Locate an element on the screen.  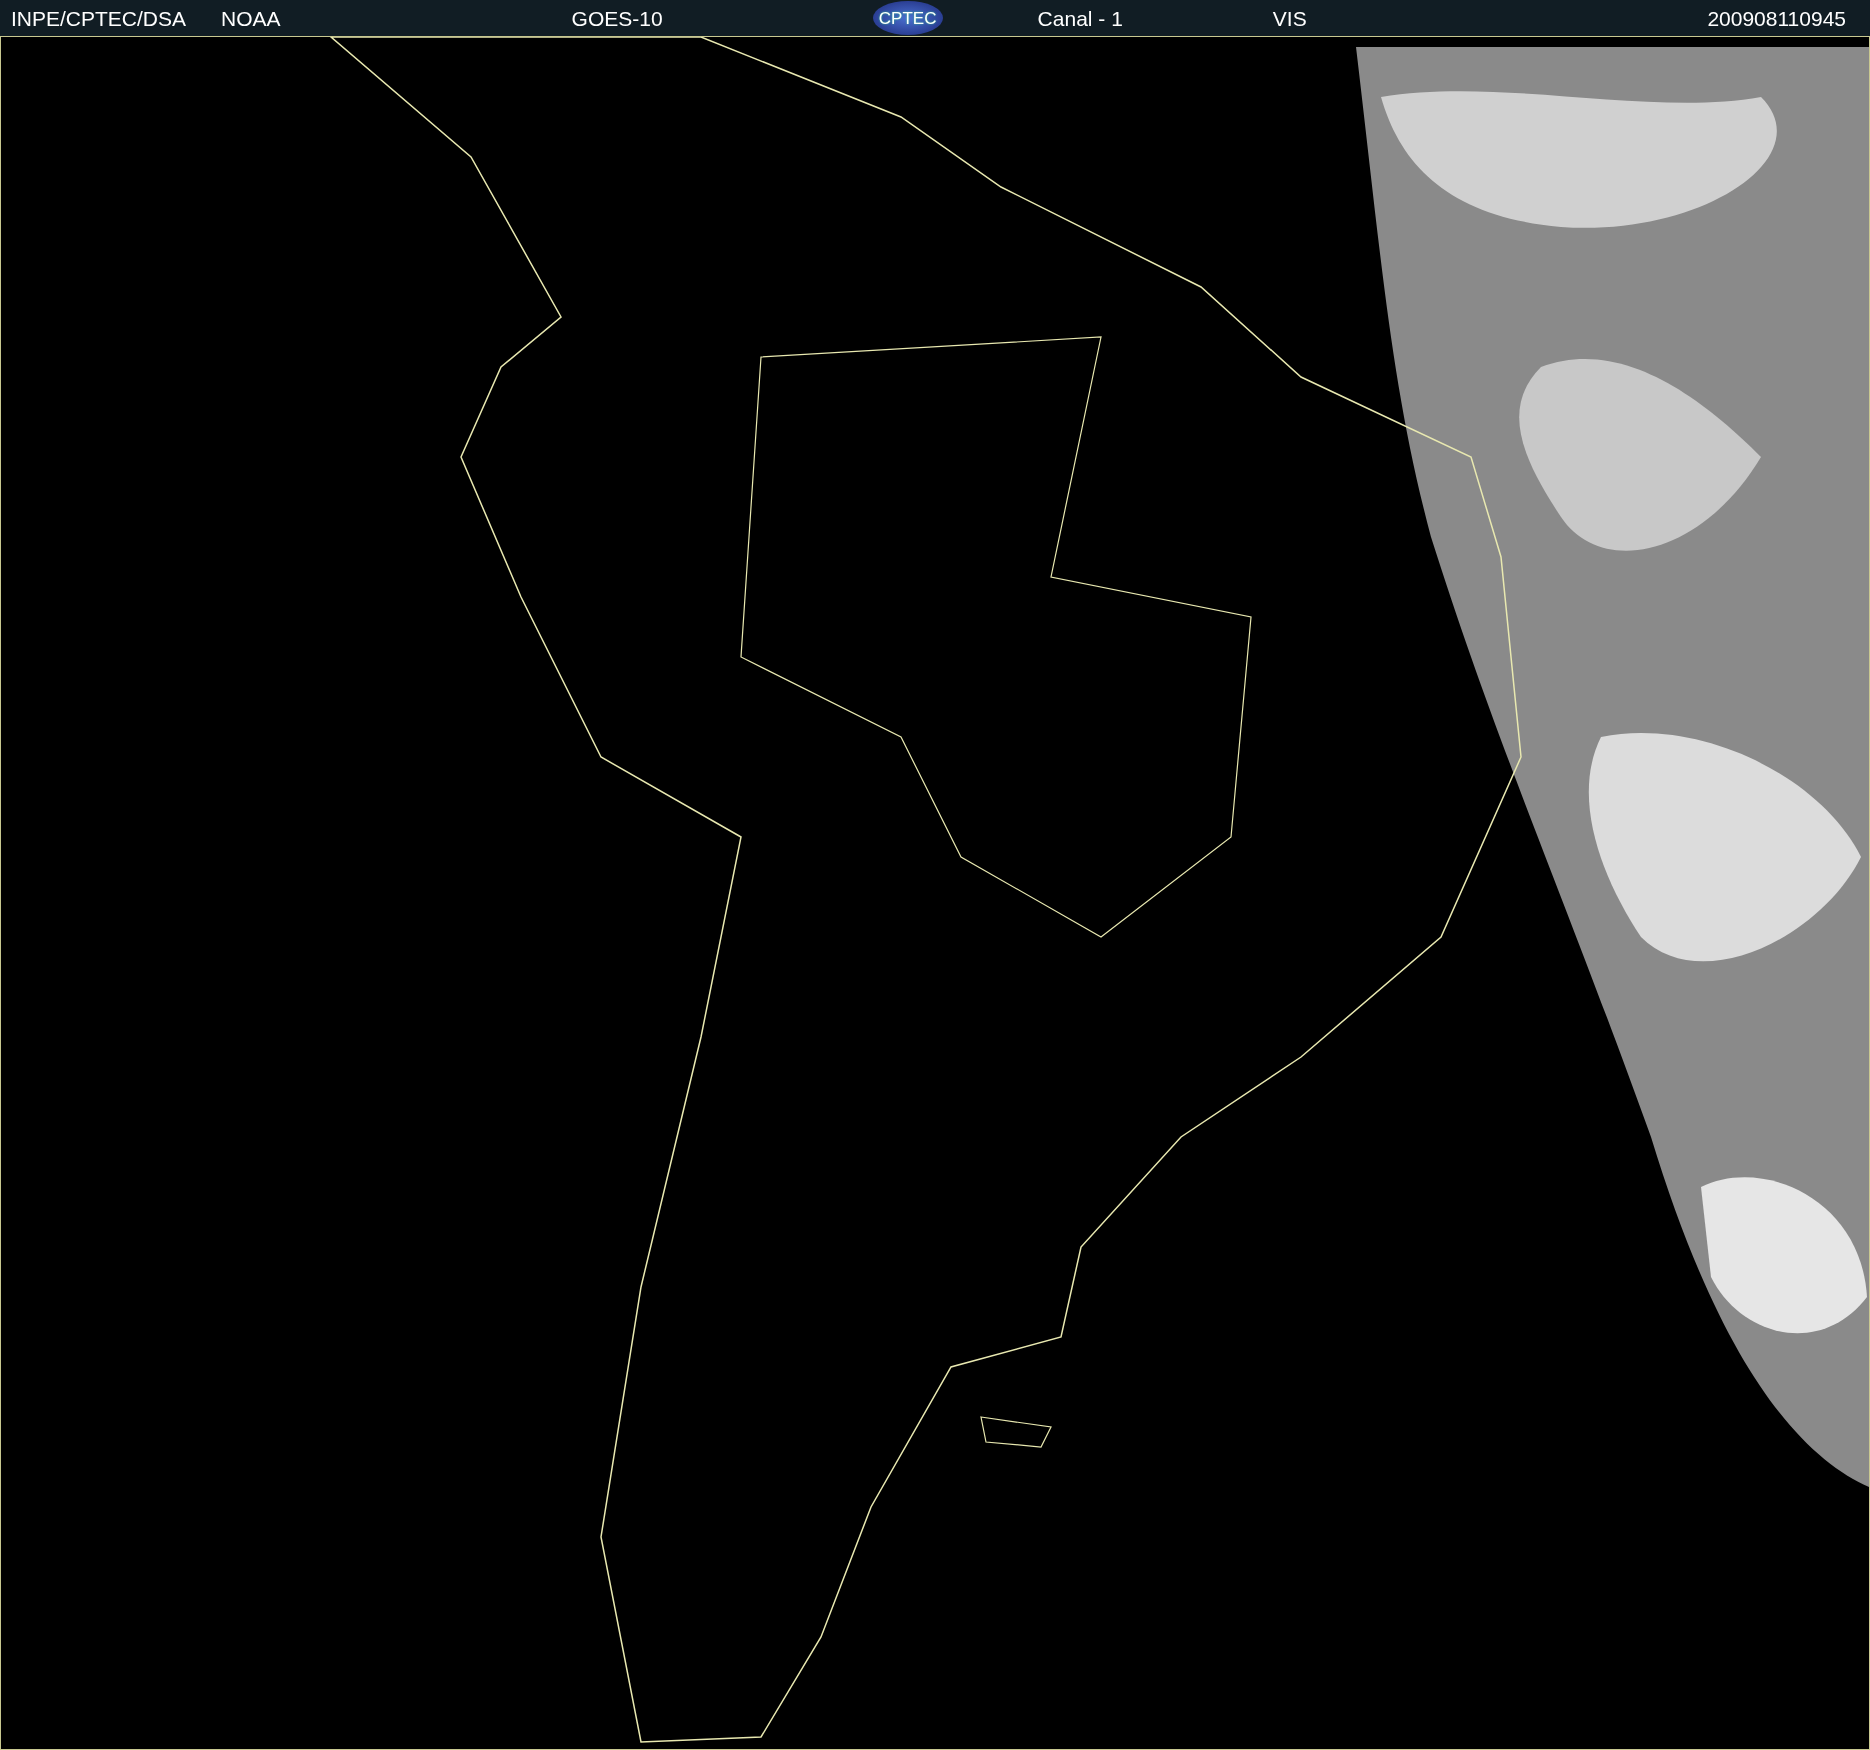
source-label: INPE/CPTEC/DSA is located at coordinates (99, 18).